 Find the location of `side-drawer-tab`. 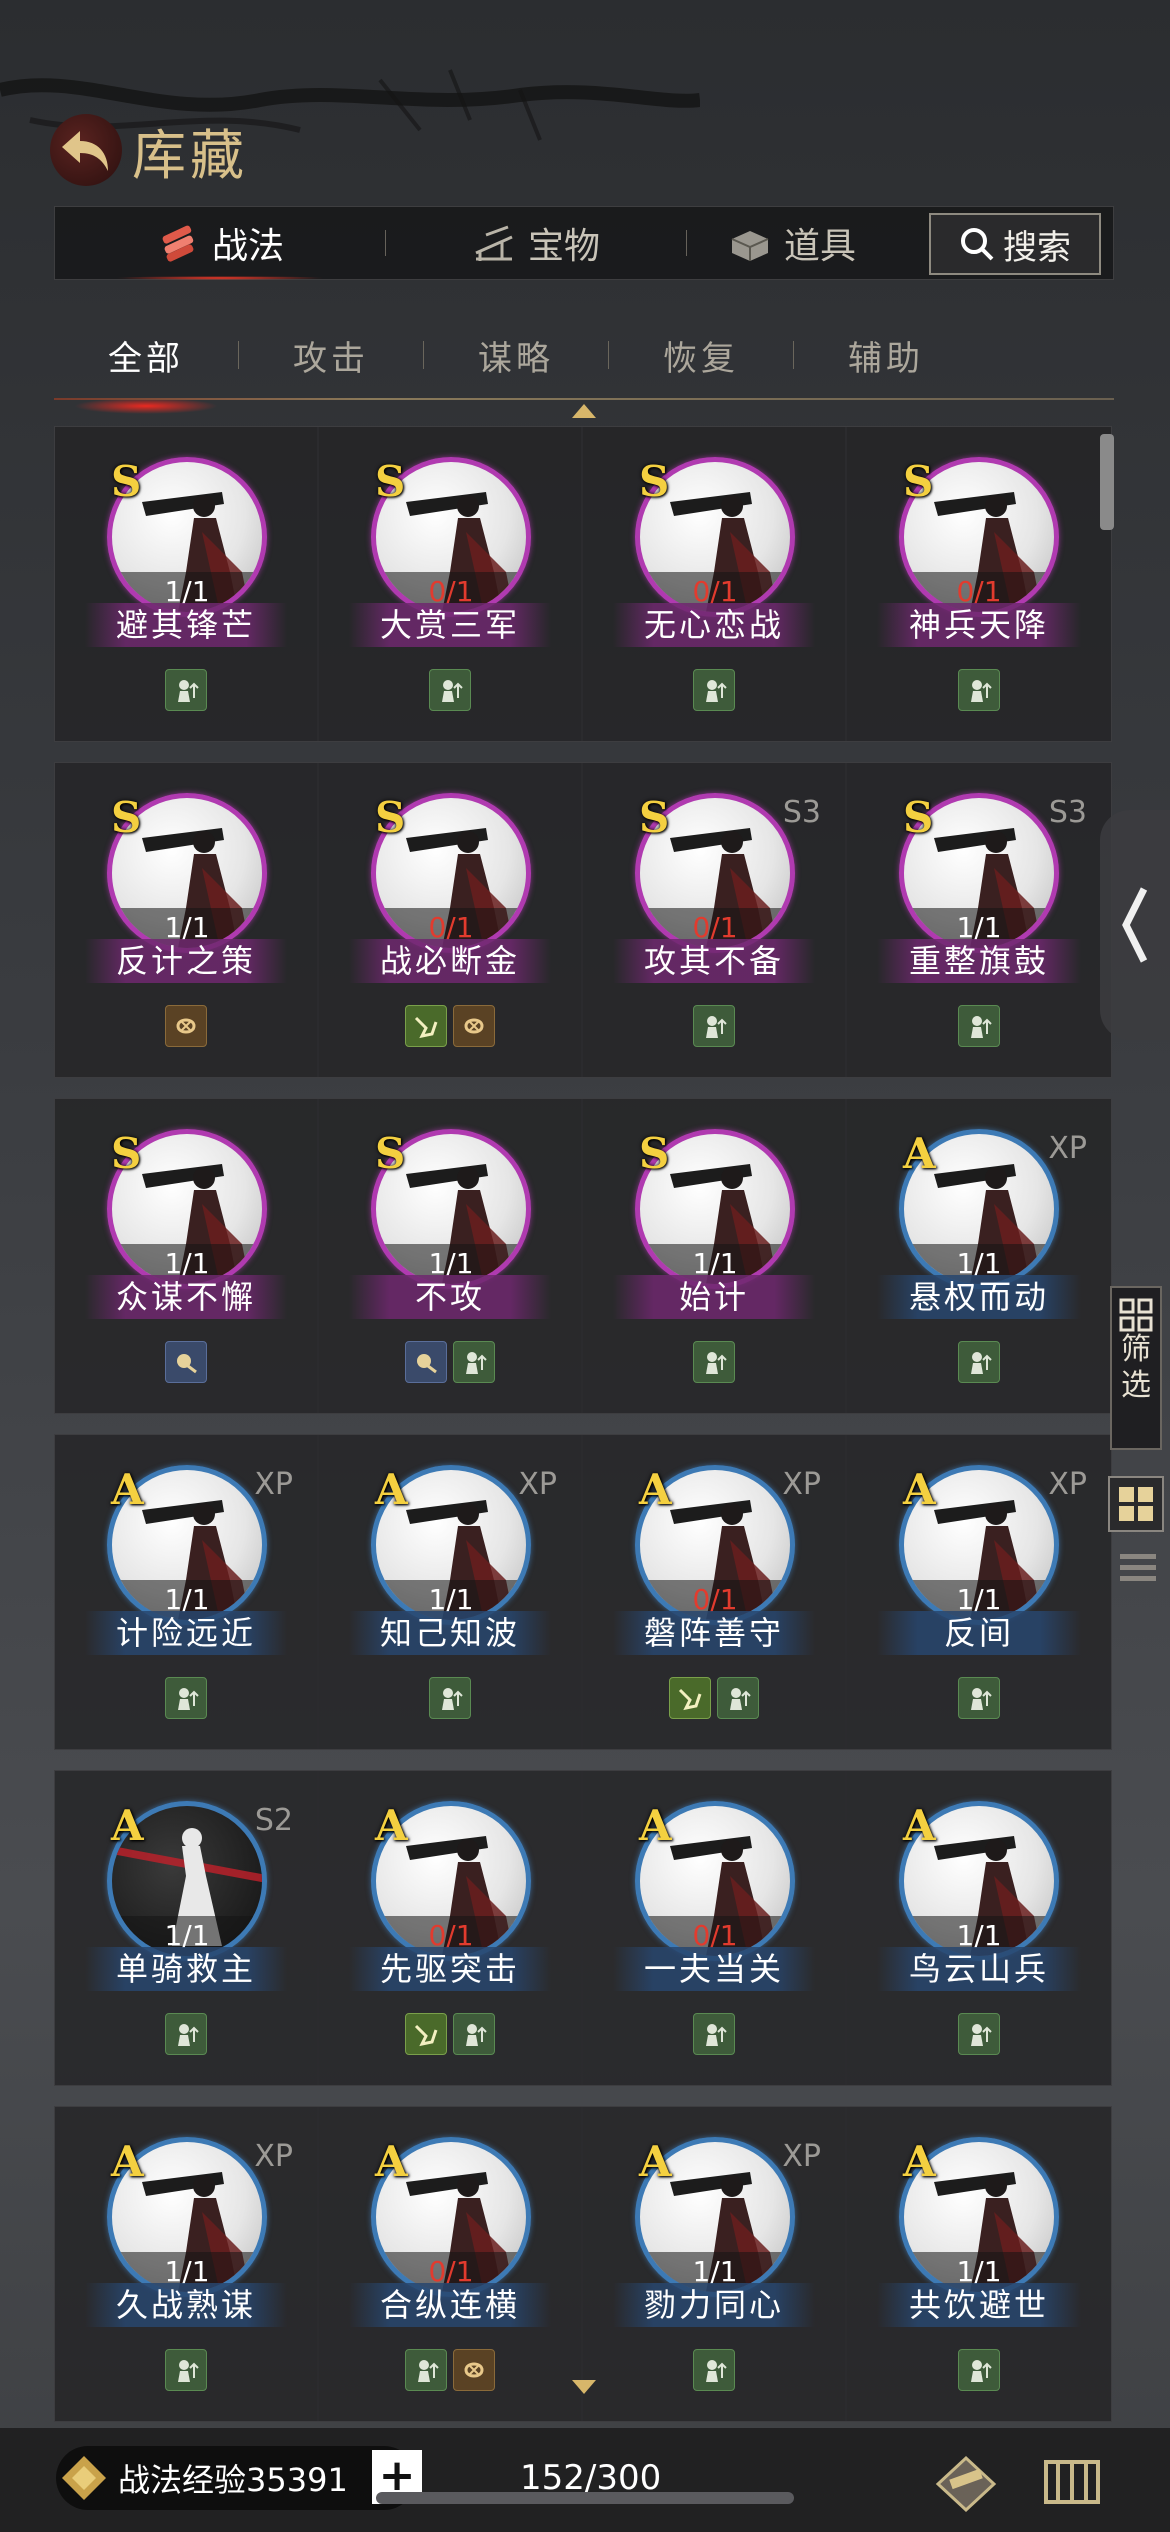

side-drawer-tab is located at coordinates (1135, 925).